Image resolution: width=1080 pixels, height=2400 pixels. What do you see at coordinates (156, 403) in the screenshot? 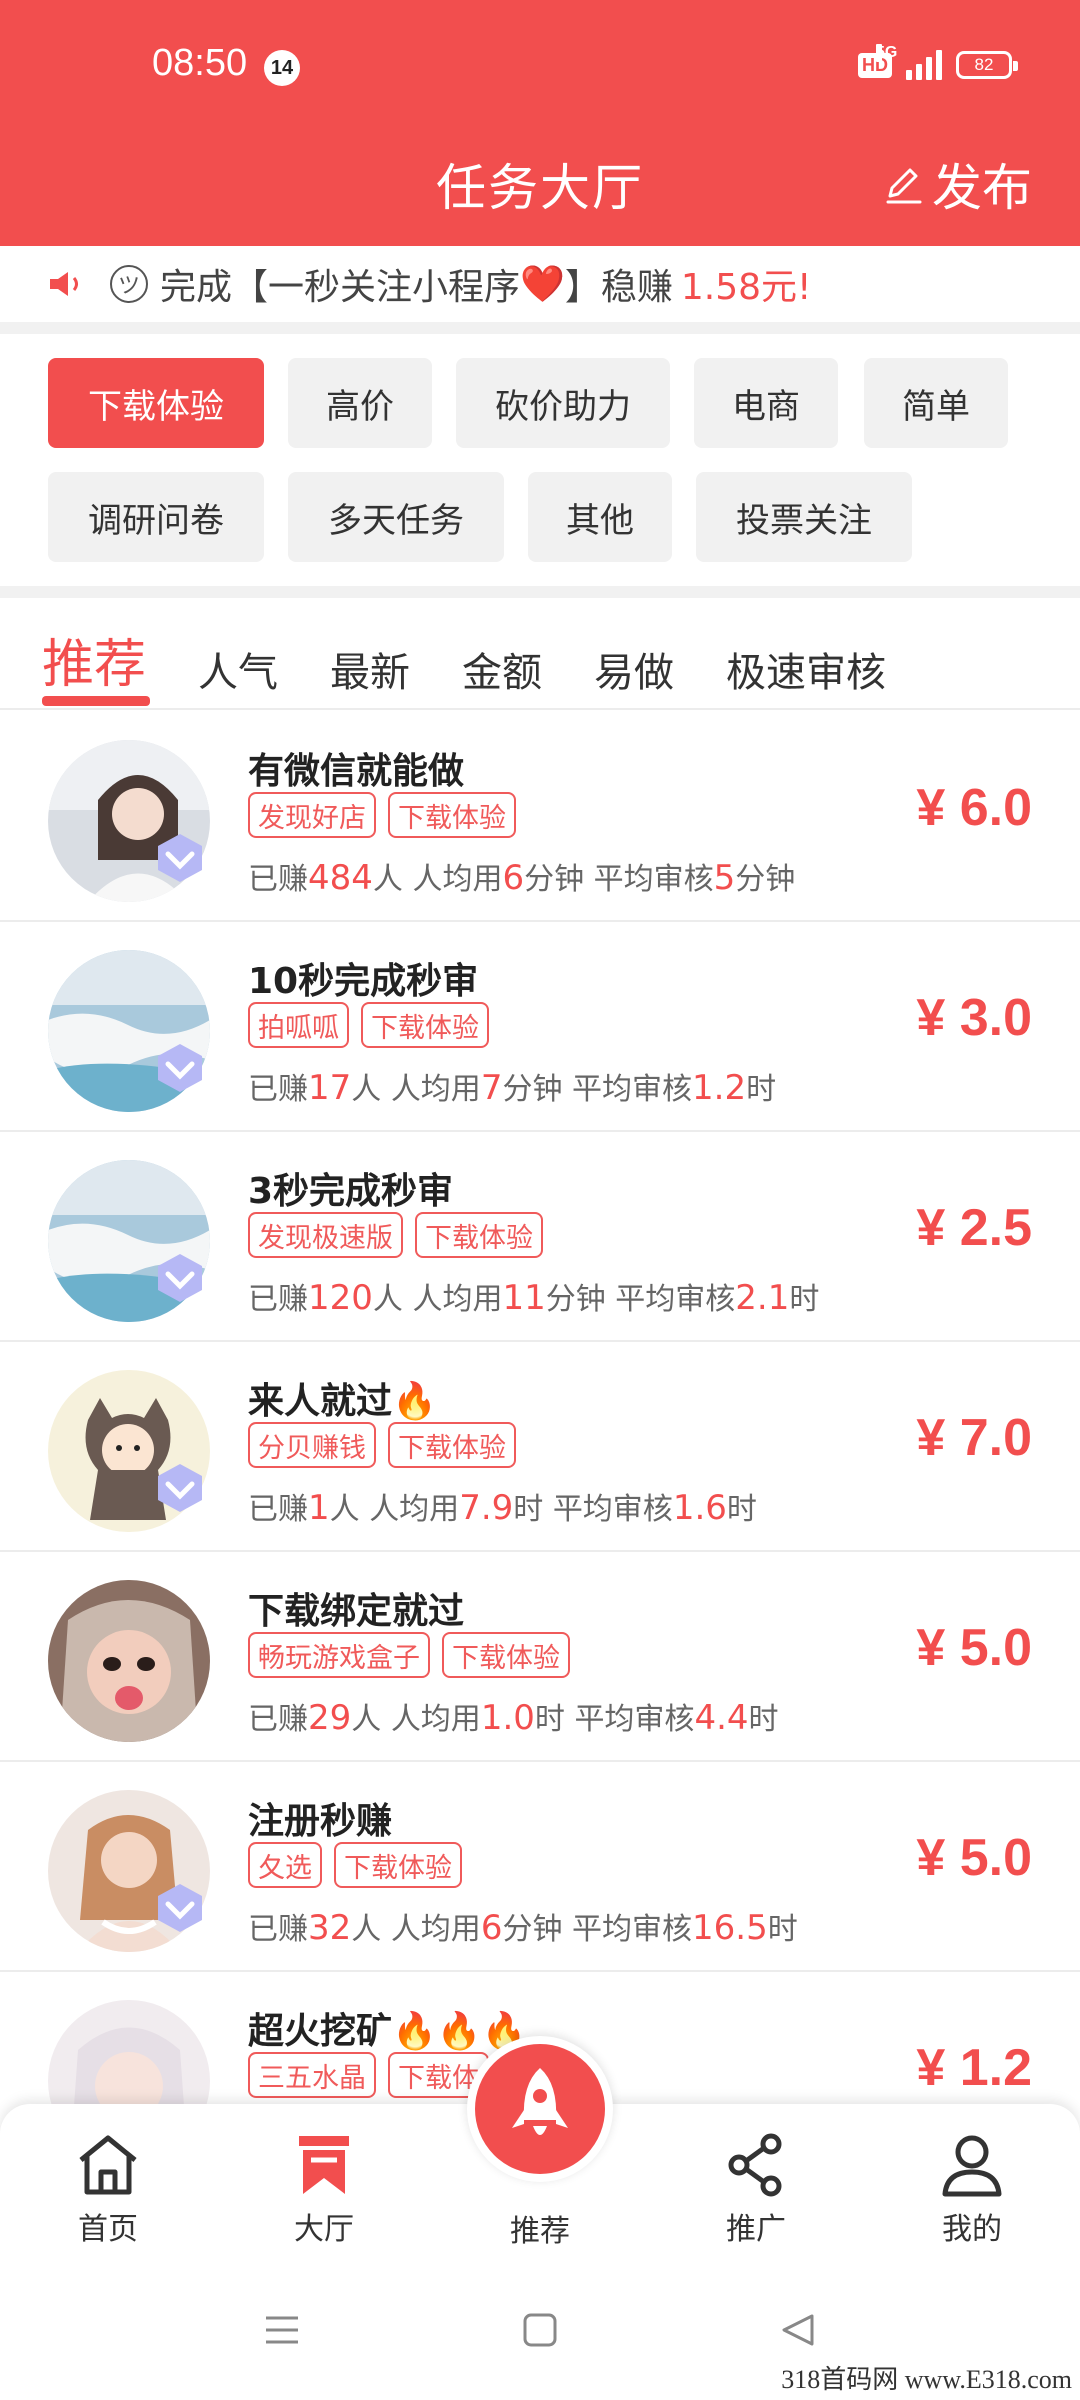
I see `category-chip-download: 下载体验` at bounding box center [156, 403].